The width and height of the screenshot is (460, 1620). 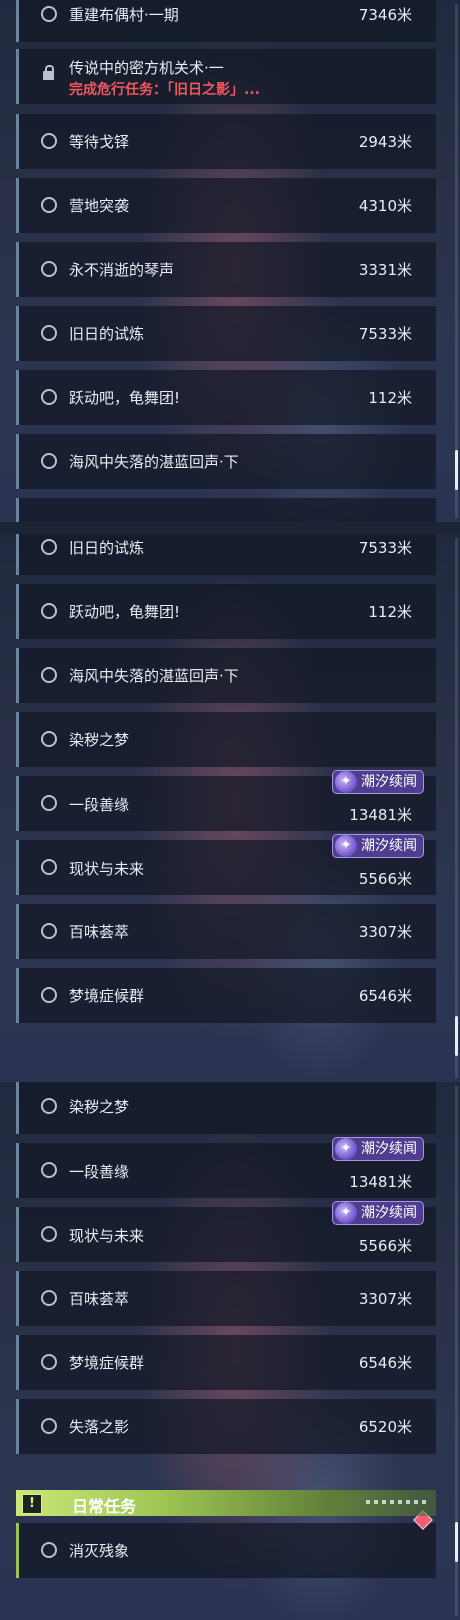 I want to click on quest-name: 梦境症候群, so click(x=107, y=1363).